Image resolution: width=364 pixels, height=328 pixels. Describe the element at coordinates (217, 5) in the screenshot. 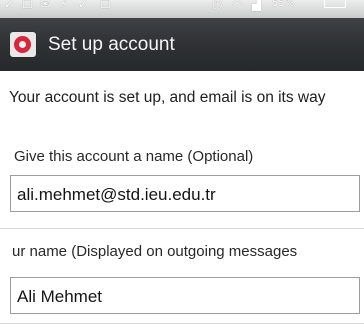

I see `alarm-icon: ◴` at that location.